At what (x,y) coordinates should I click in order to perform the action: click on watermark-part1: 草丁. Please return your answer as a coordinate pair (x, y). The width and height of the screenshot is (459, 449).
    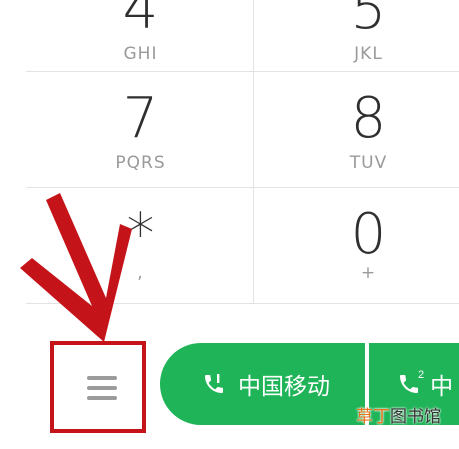
    Looking at the image, I should click on (373, 417).